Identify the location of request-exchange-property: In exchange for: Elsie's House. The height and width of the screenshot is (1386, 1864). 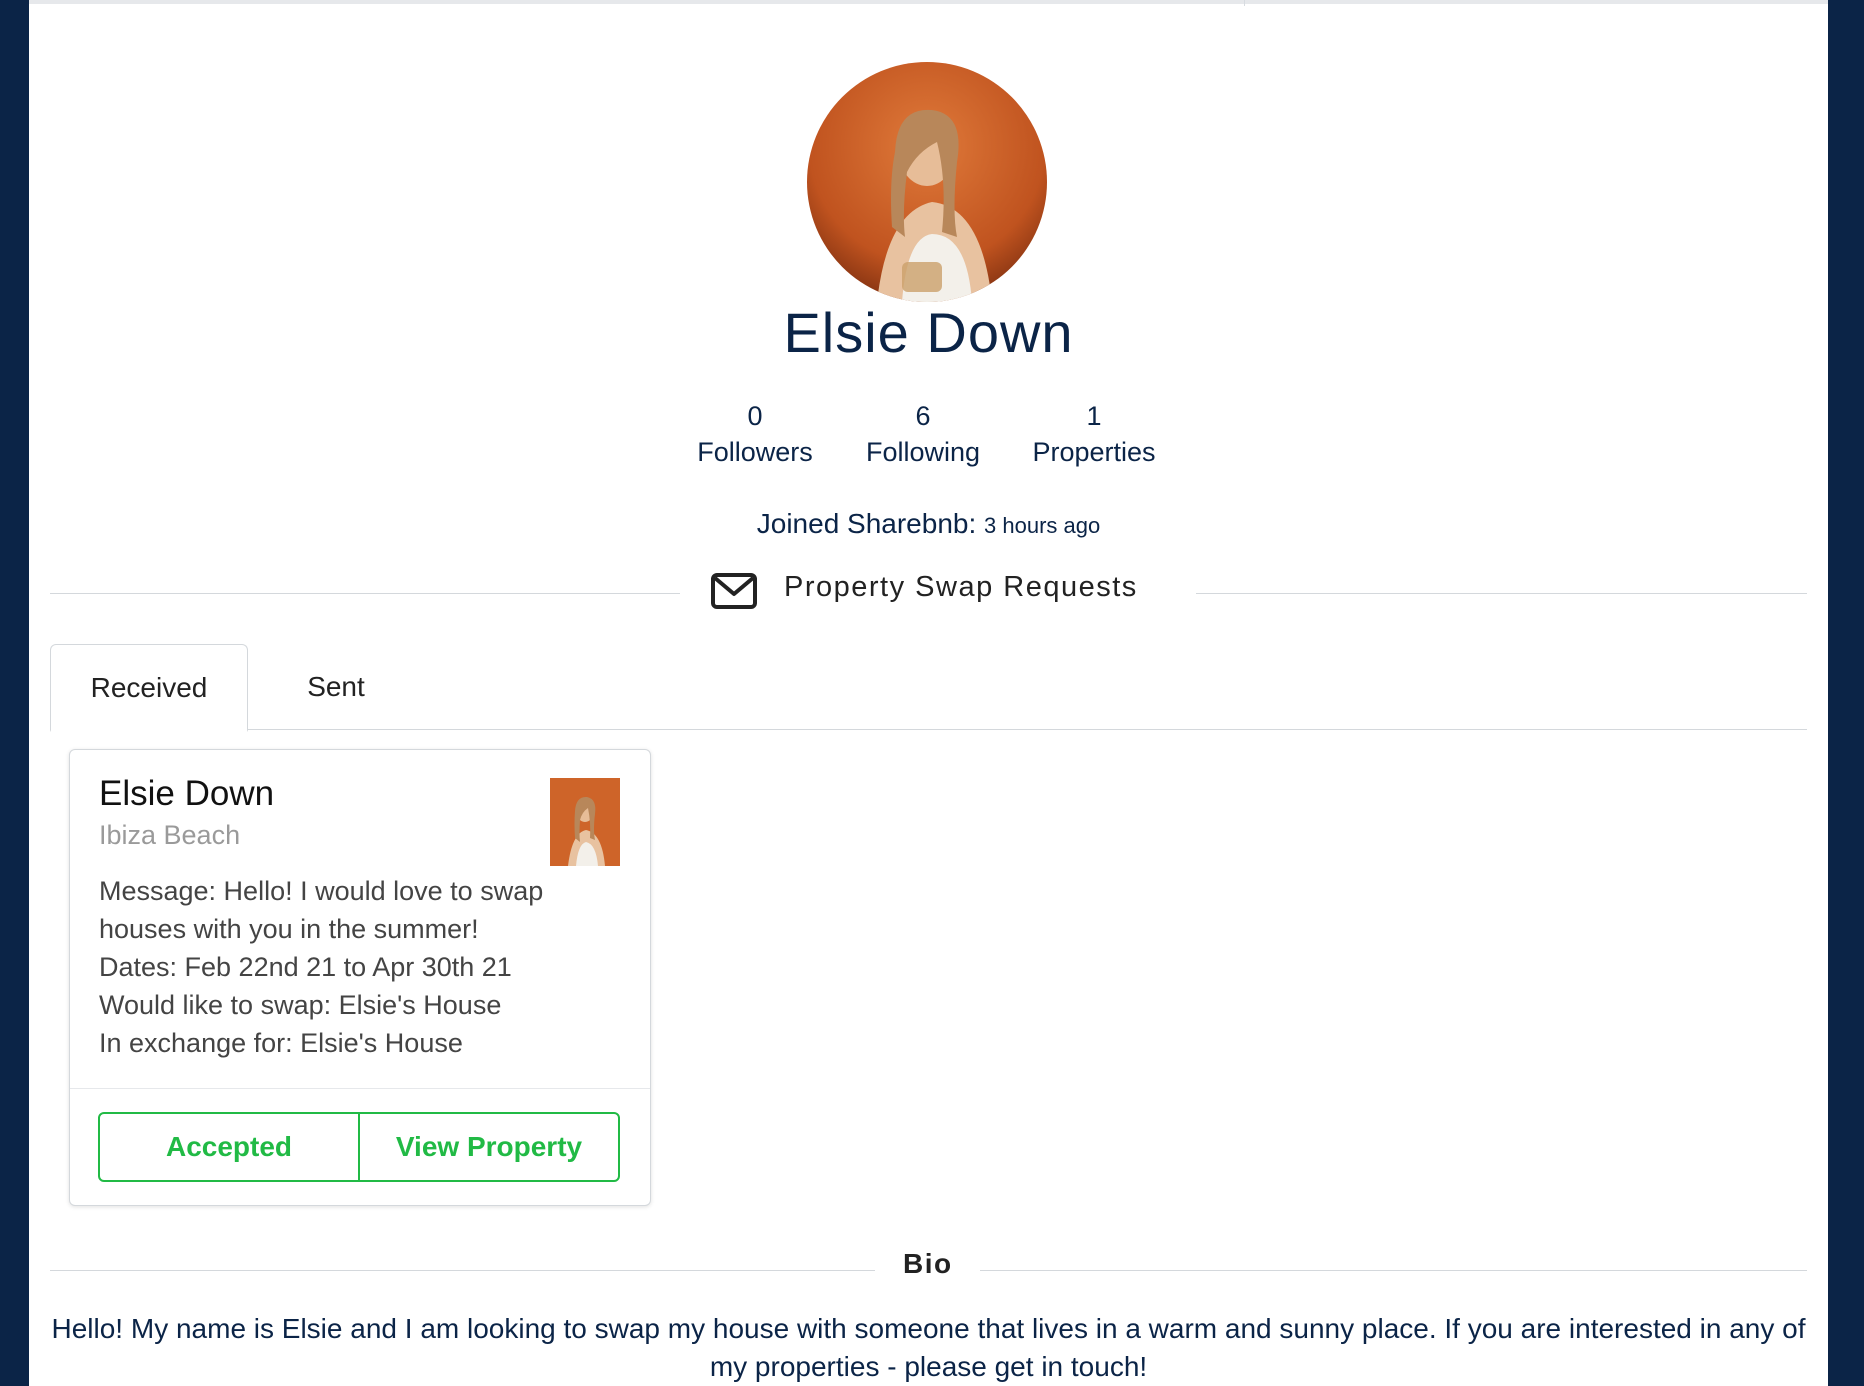
(281, 1043).